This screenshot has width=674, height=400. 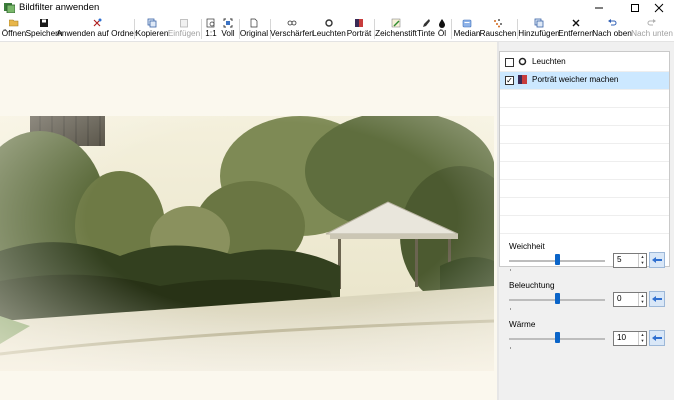 What do you see at coordinates (44, 28) in the screenshot?
I see `save-button: Speichern` at bounding box center [44, 28].